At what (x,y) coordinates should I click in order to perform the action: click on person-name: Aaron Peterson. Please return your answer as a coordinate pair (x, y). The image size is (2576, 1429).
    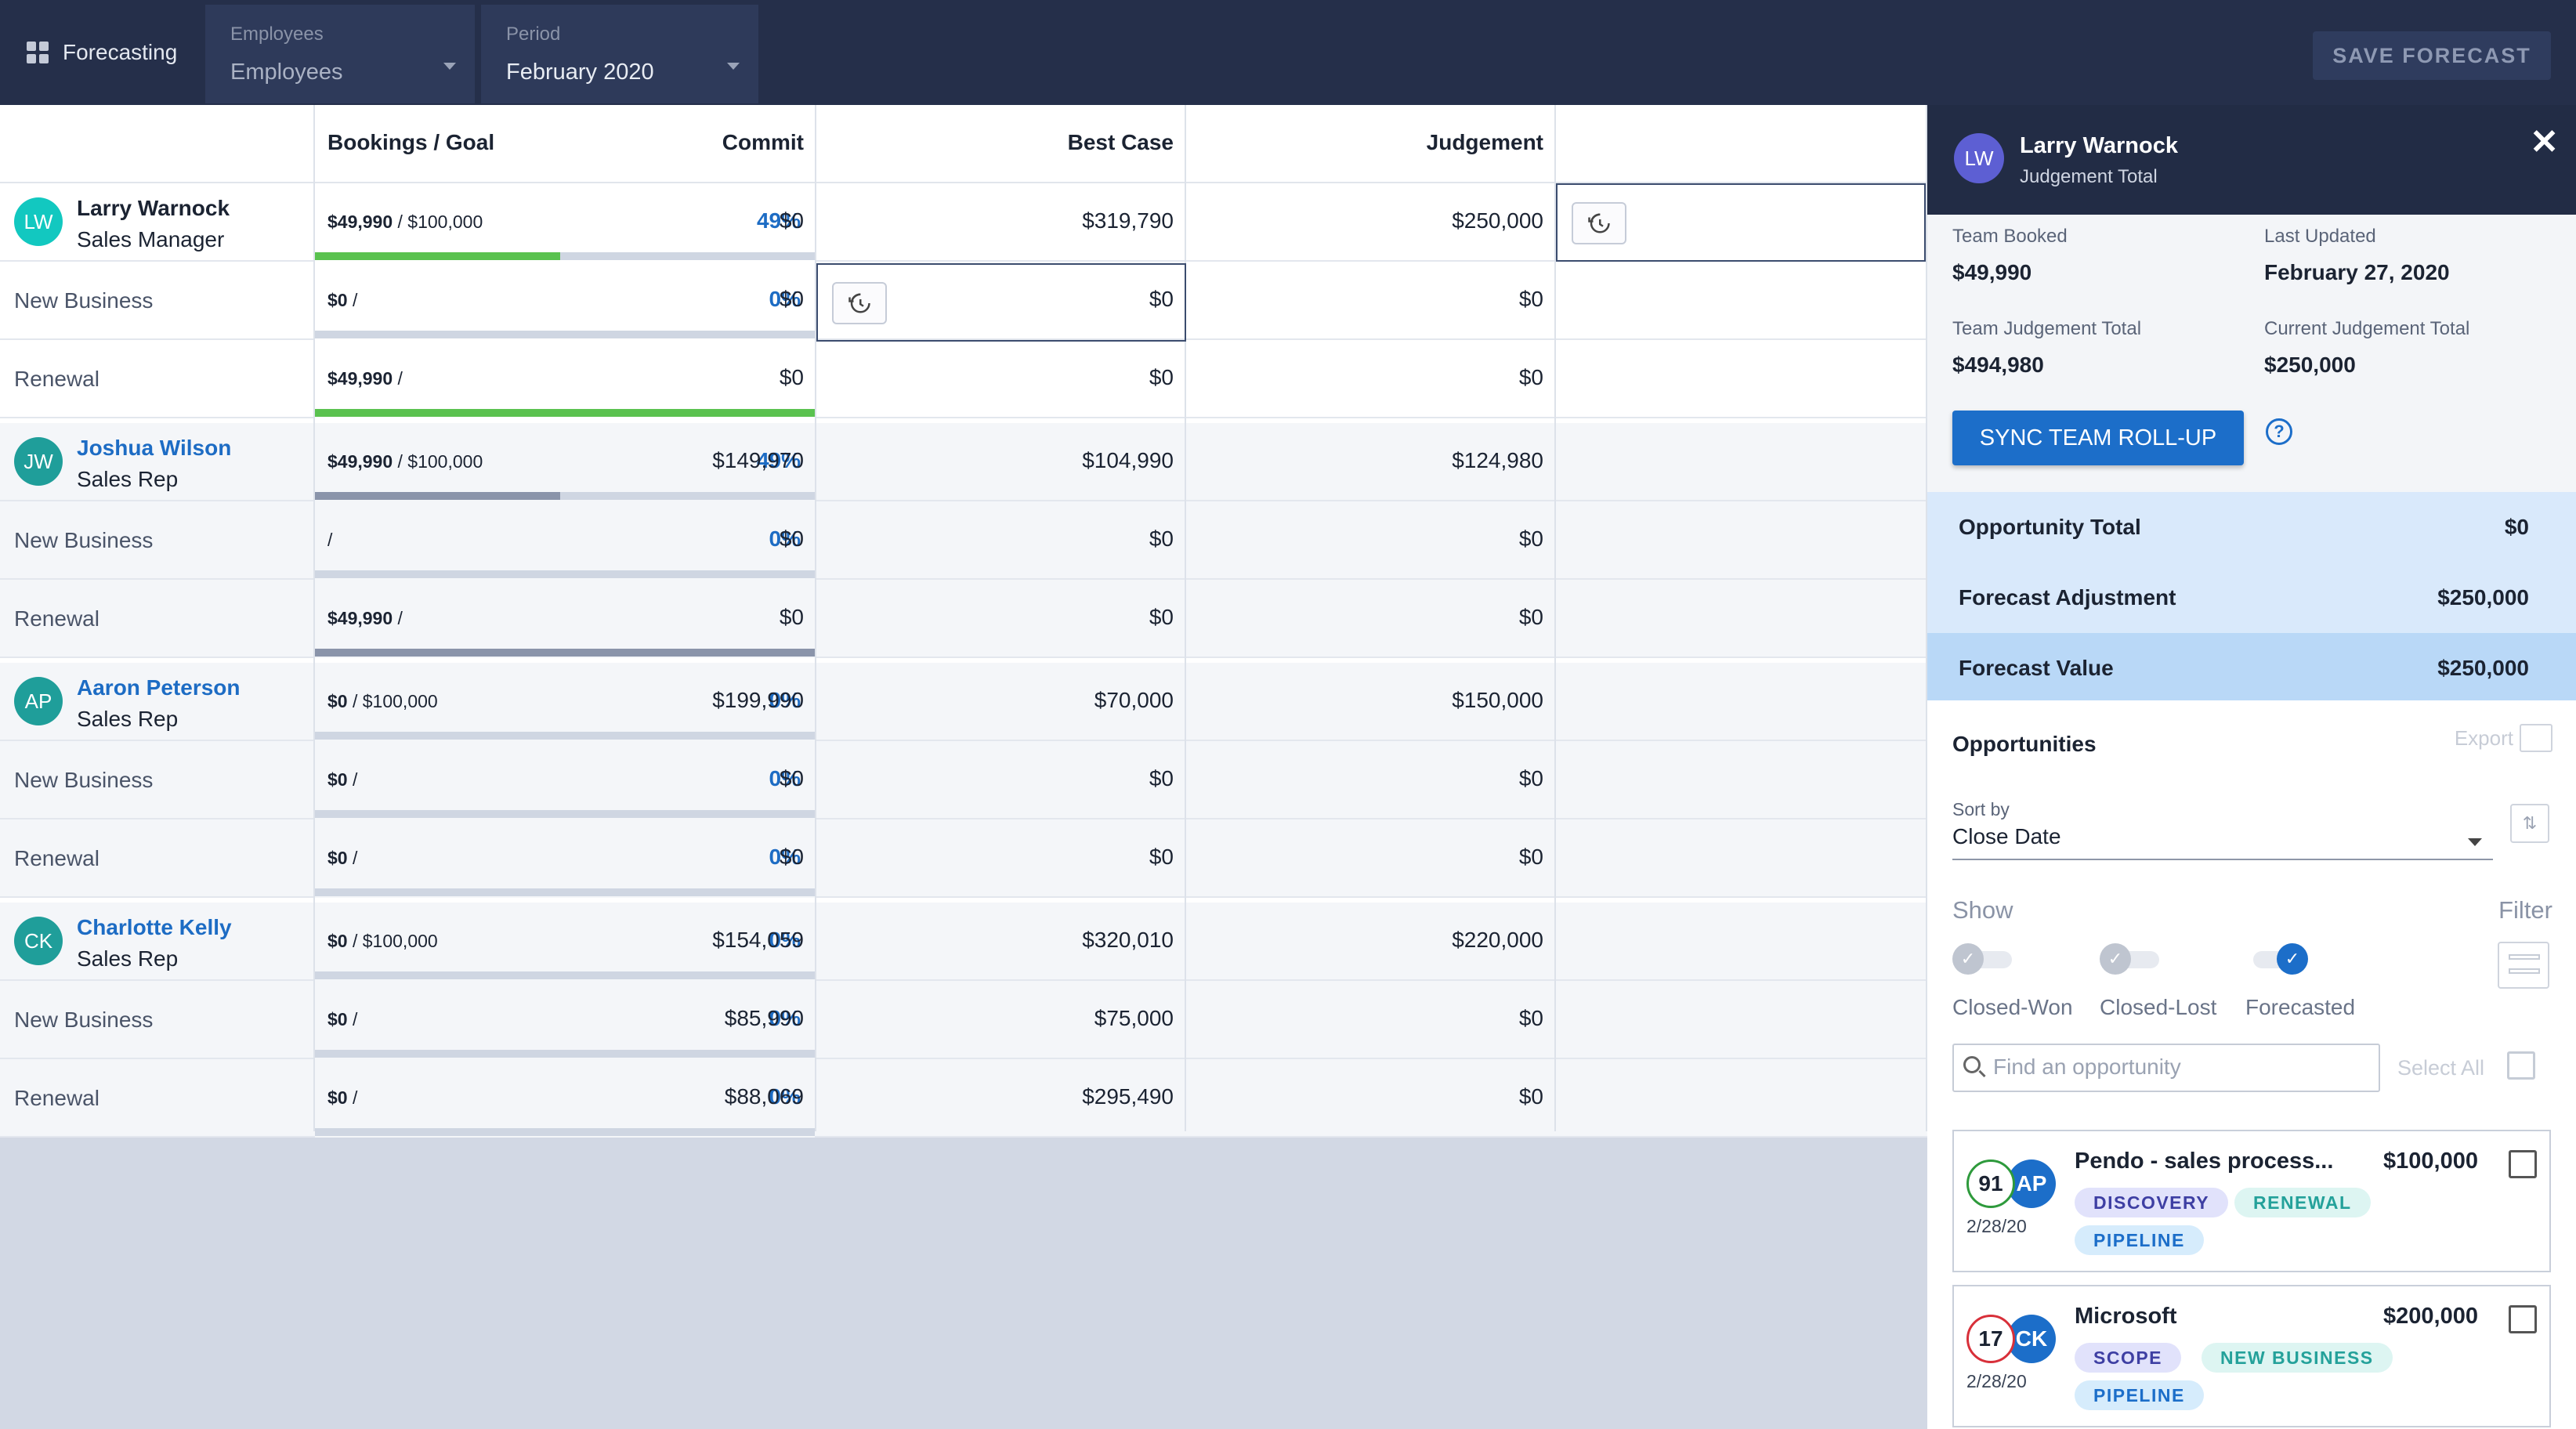
    Looking at the image, I should click on (159, 687).